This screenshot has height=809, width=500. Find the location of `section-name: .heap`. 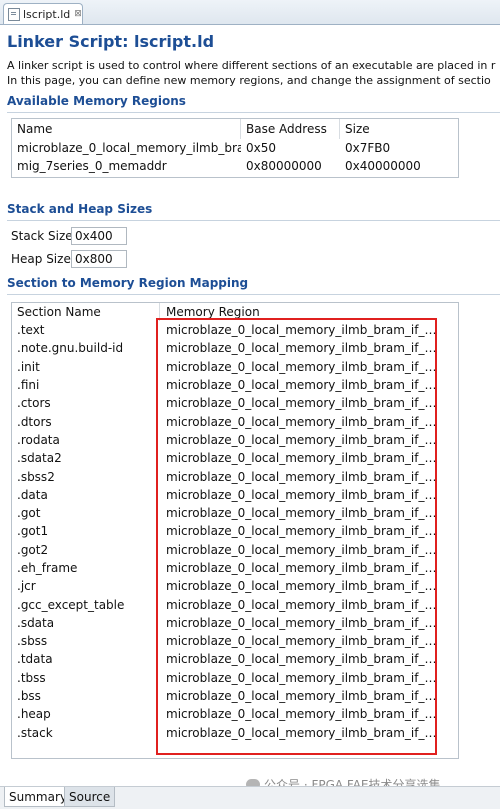

section-name: .heap is located at coordinates (34, 714).